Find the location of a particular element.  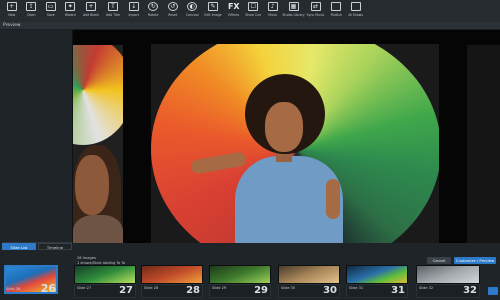

next-slide-image is located at coordinates (483, 148).